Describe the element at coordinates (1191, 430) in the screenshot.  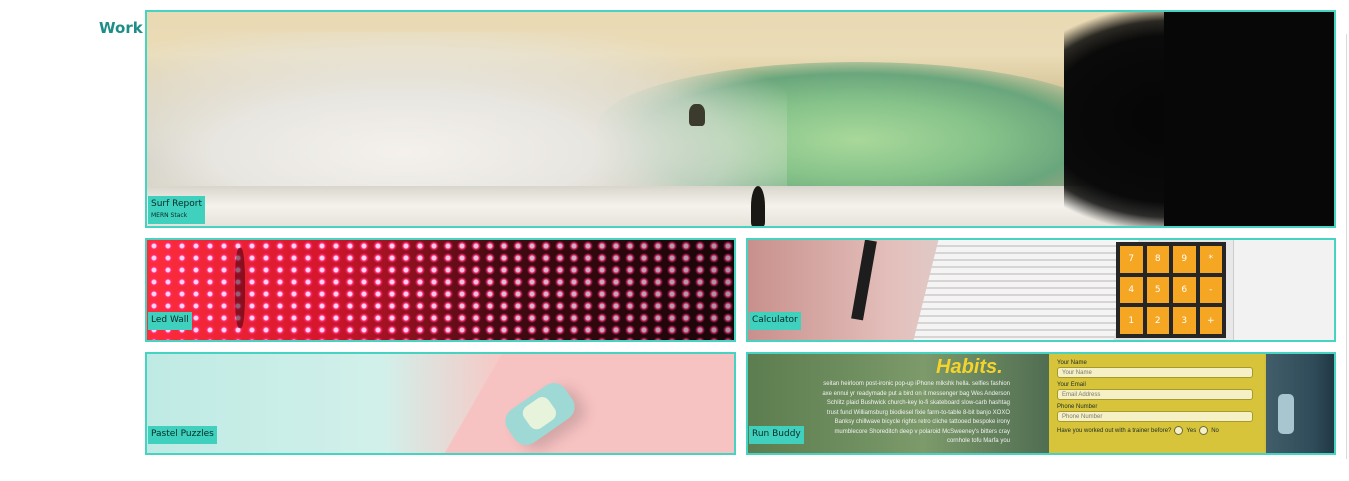
I see `radio-yes-label: Yes` at that location.